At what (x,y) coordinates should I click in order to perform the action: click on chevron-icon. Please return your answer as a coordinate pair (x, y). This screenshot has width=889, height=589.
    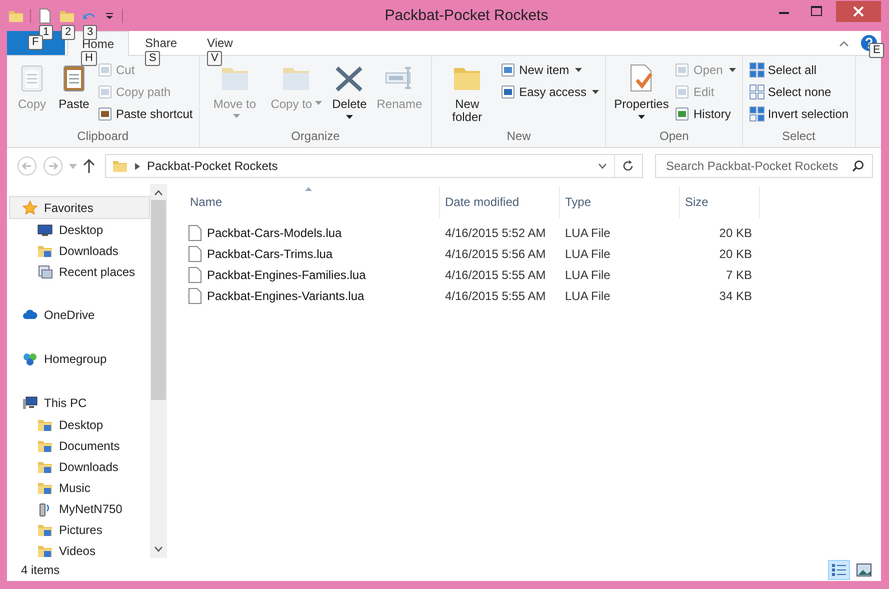
    Looking at the image, I should click on (137, 166).